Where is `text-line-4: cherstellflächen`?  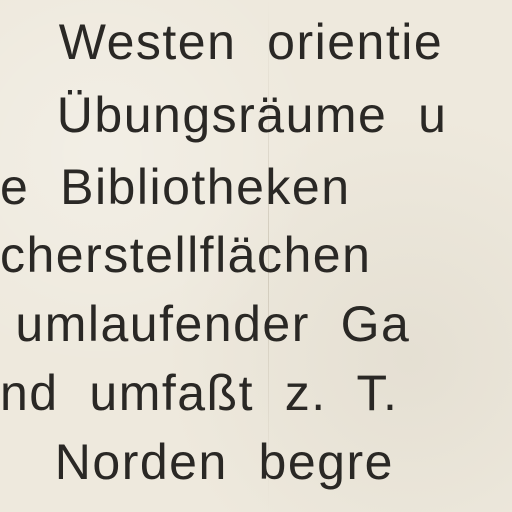
text-line-4: cherstellflächen is located at coordinates (186, 255).